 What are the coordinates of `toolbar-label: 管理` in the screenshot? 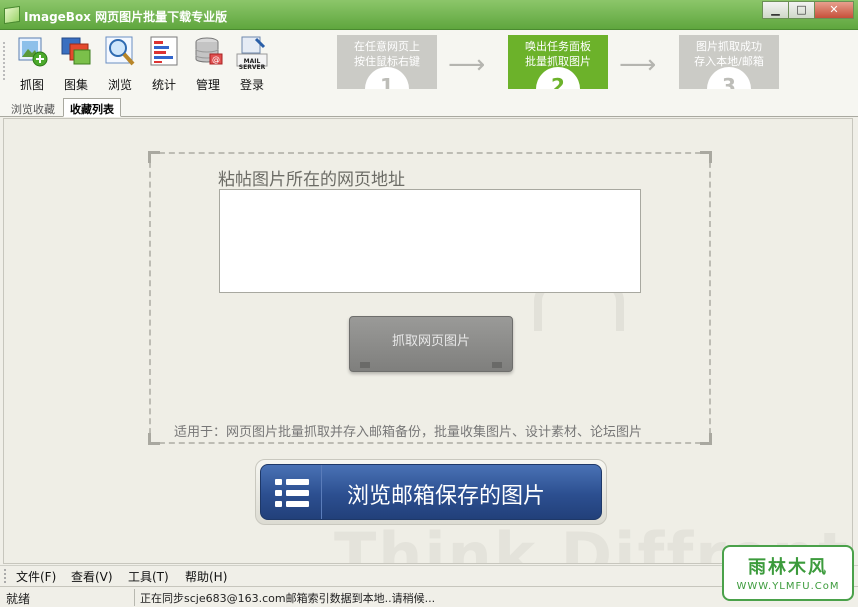 It's located at (207, 85).